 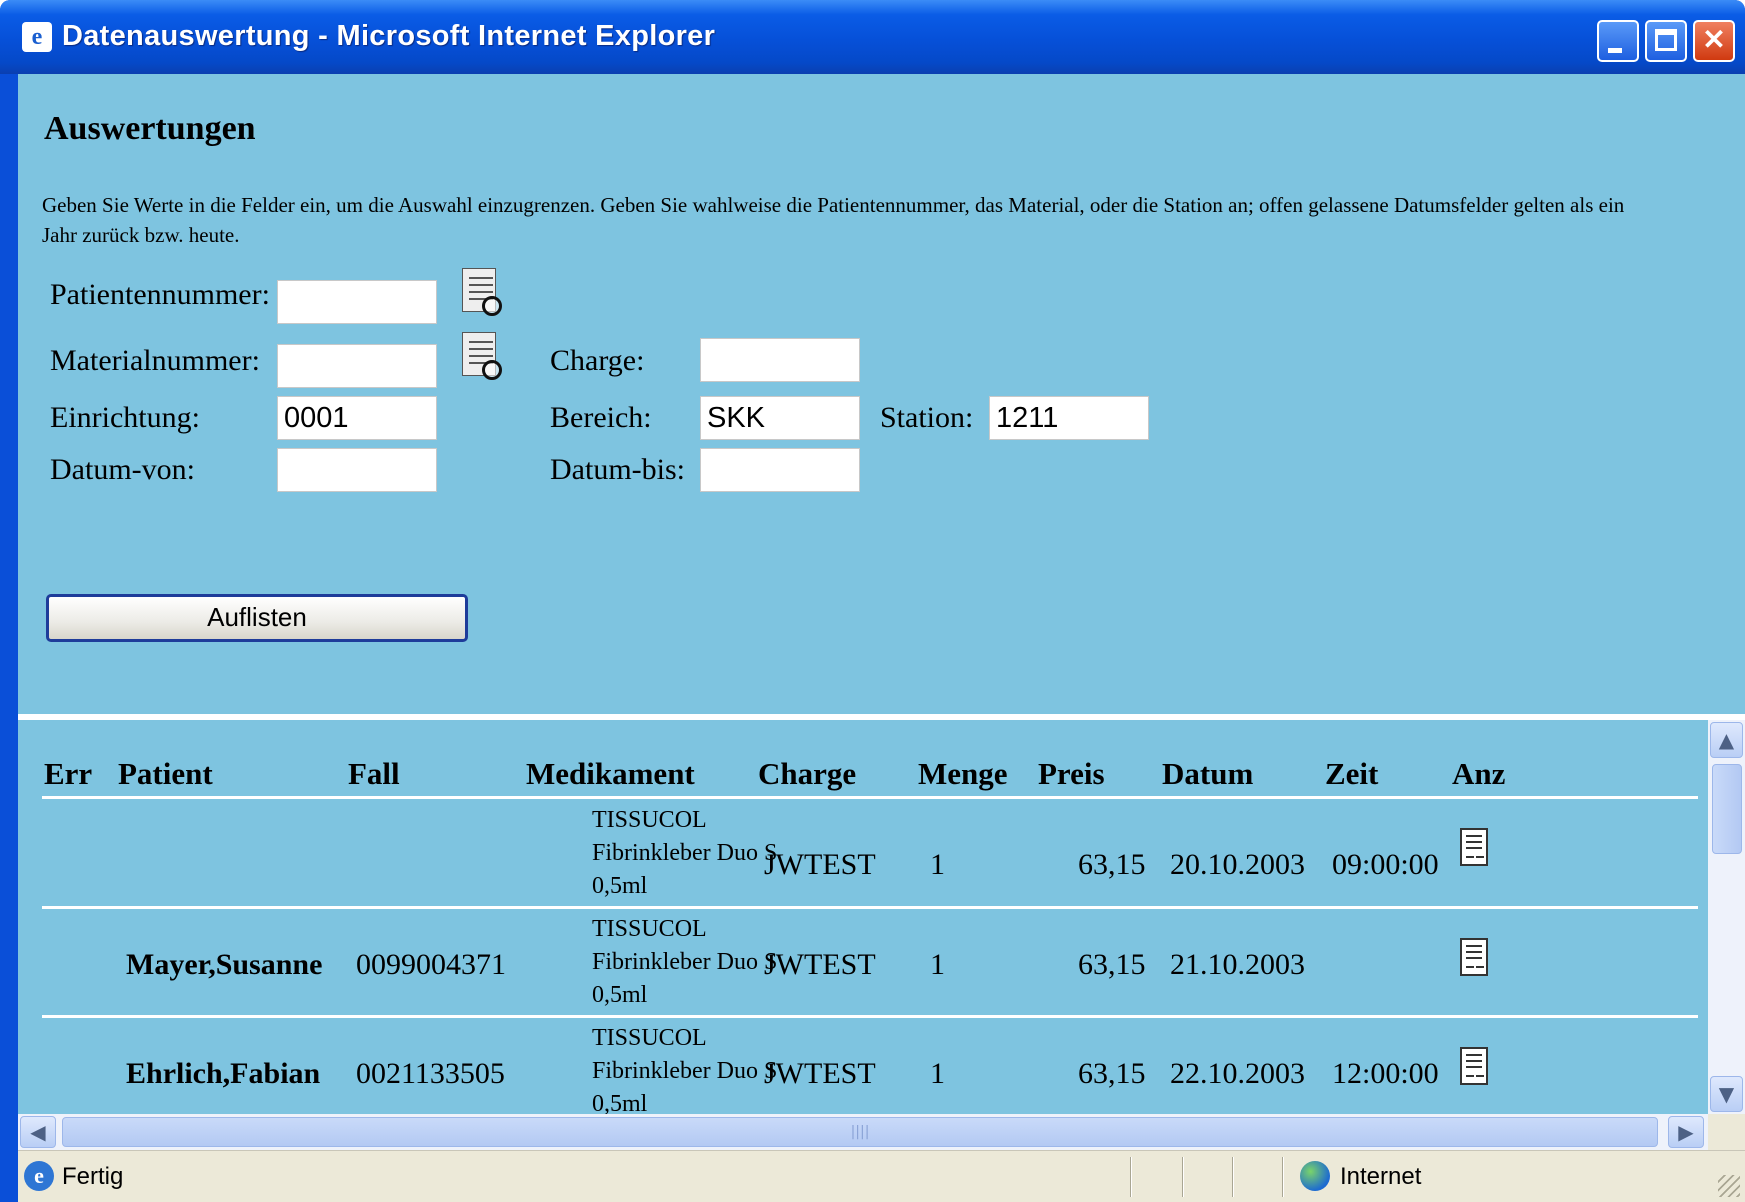 What do you see at coordinates (1315, 1176) in the screenshot?
I see `internet-zone-icon` at bounding box center [1315, 1176].